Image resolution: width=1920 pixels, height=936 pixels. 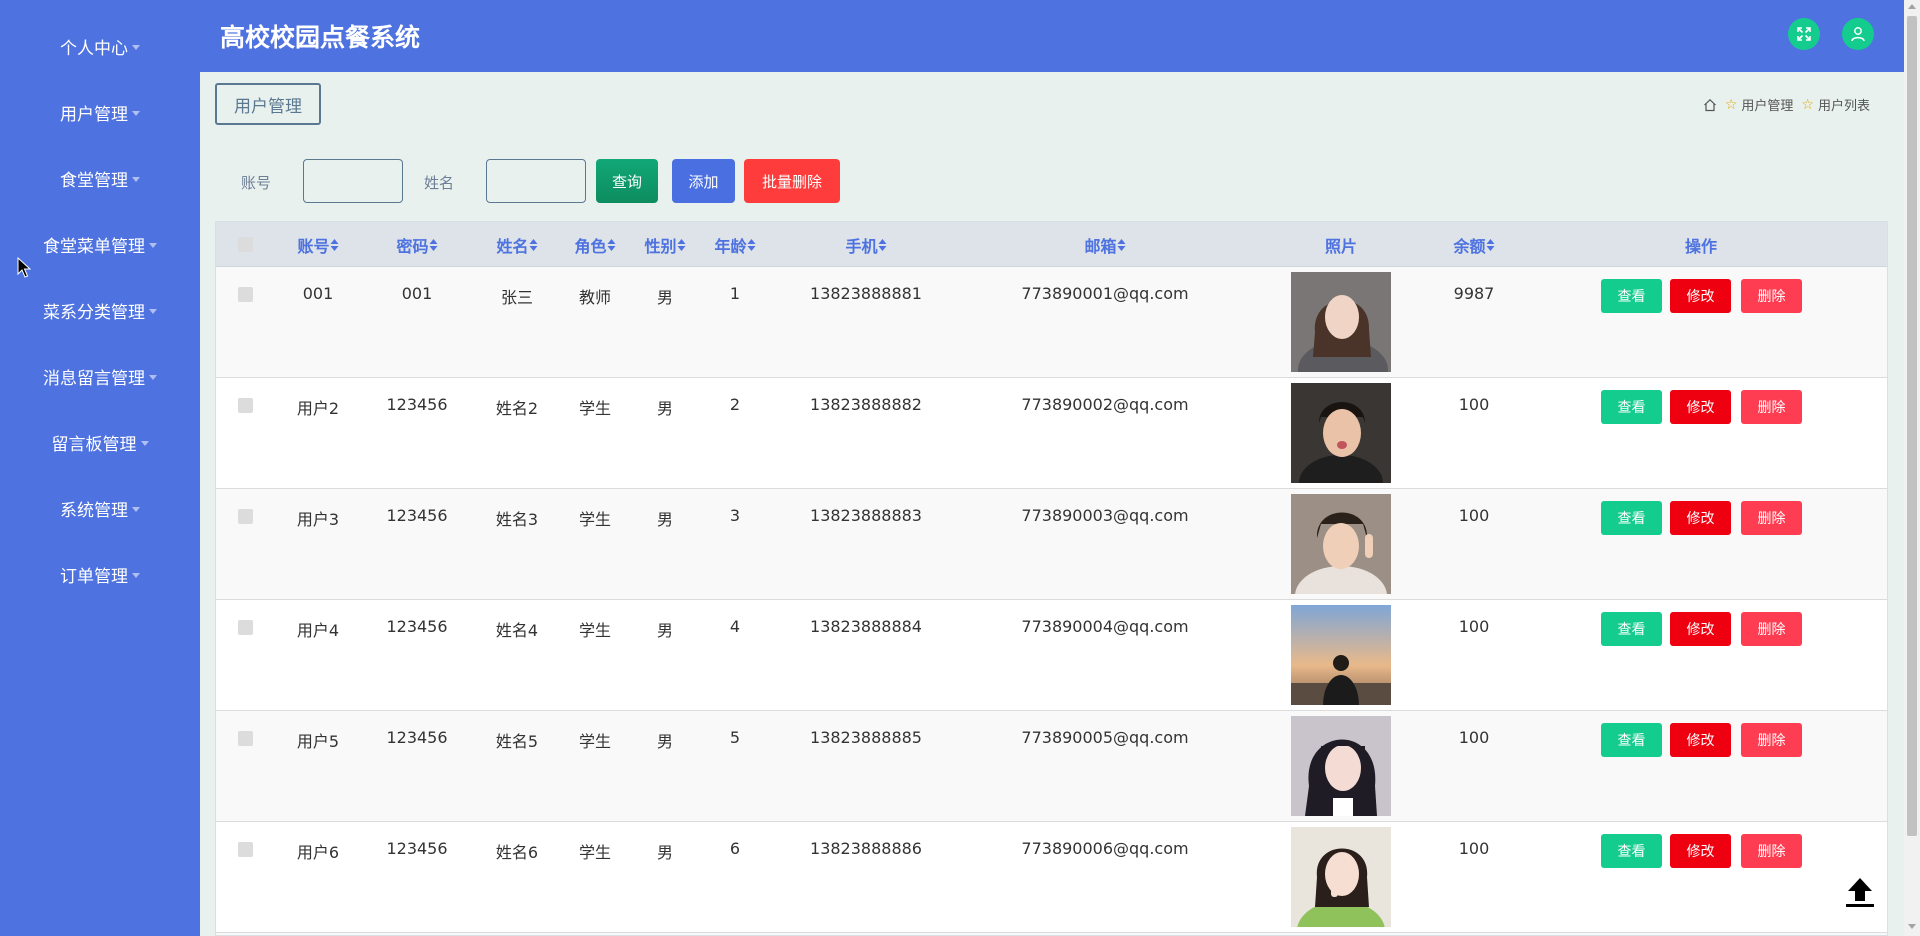 I want to click on arrow-up-icon, so click(x=1860, y=892).